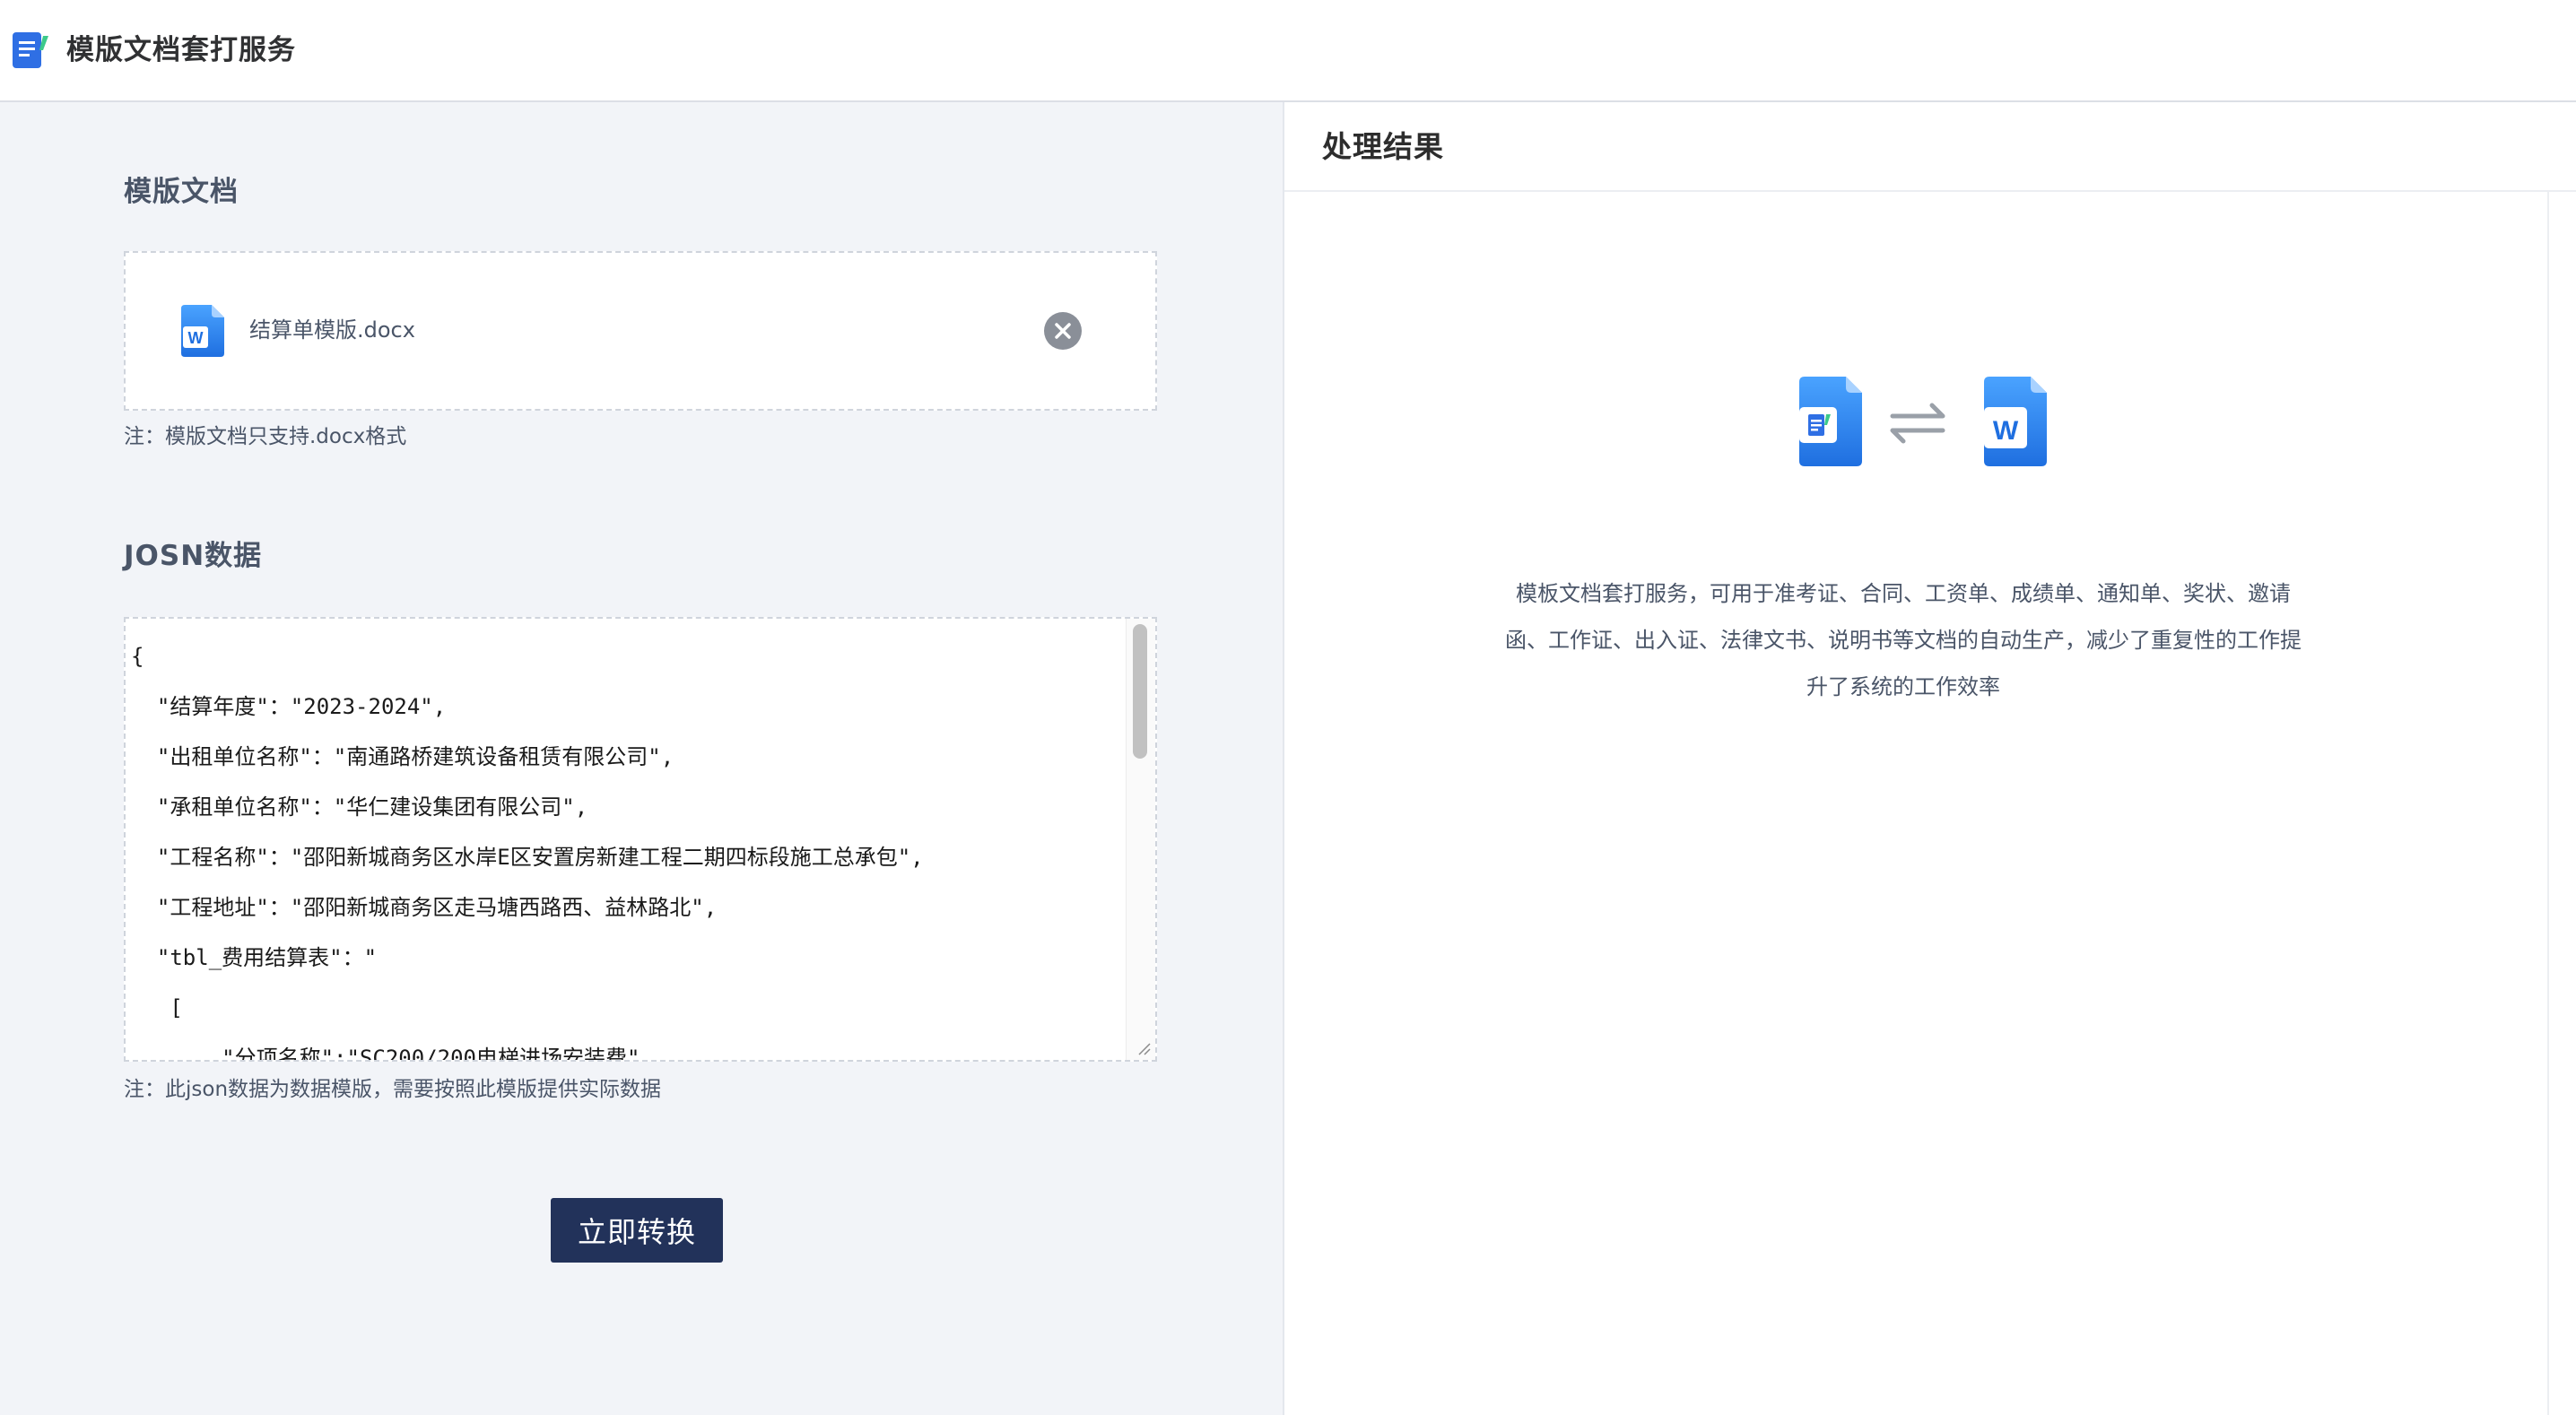  I want to click on result-title: 处理结果, so click(1383, 146).